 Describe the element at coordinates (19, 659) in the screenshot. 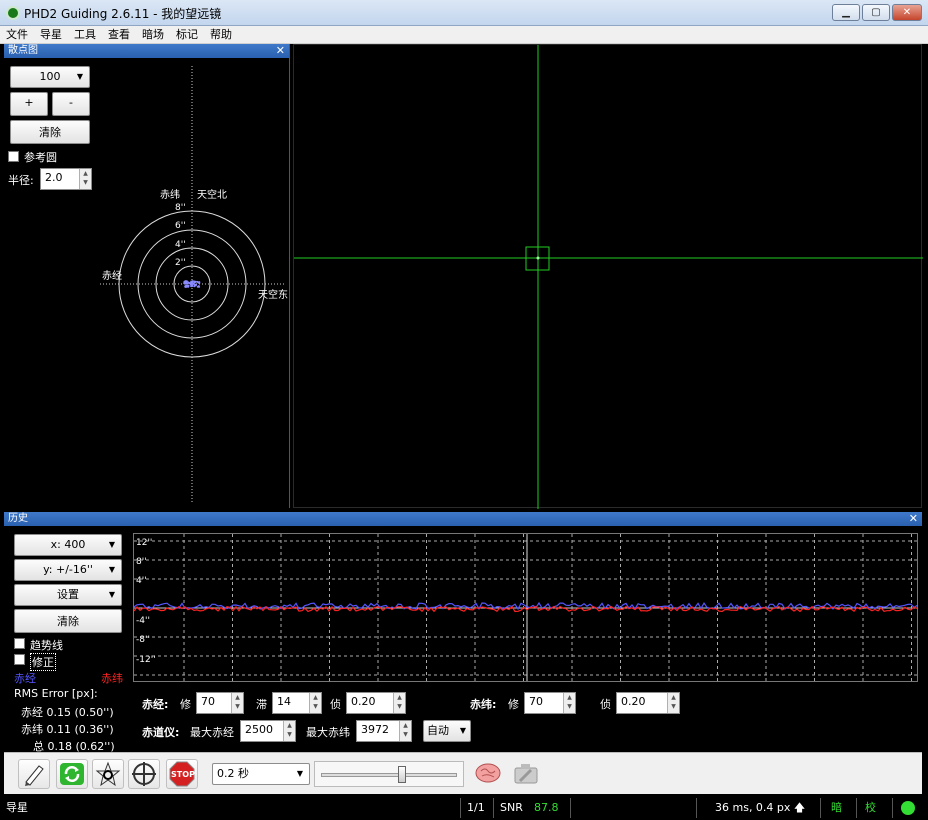

I see `corrections-checkbox` at that location.